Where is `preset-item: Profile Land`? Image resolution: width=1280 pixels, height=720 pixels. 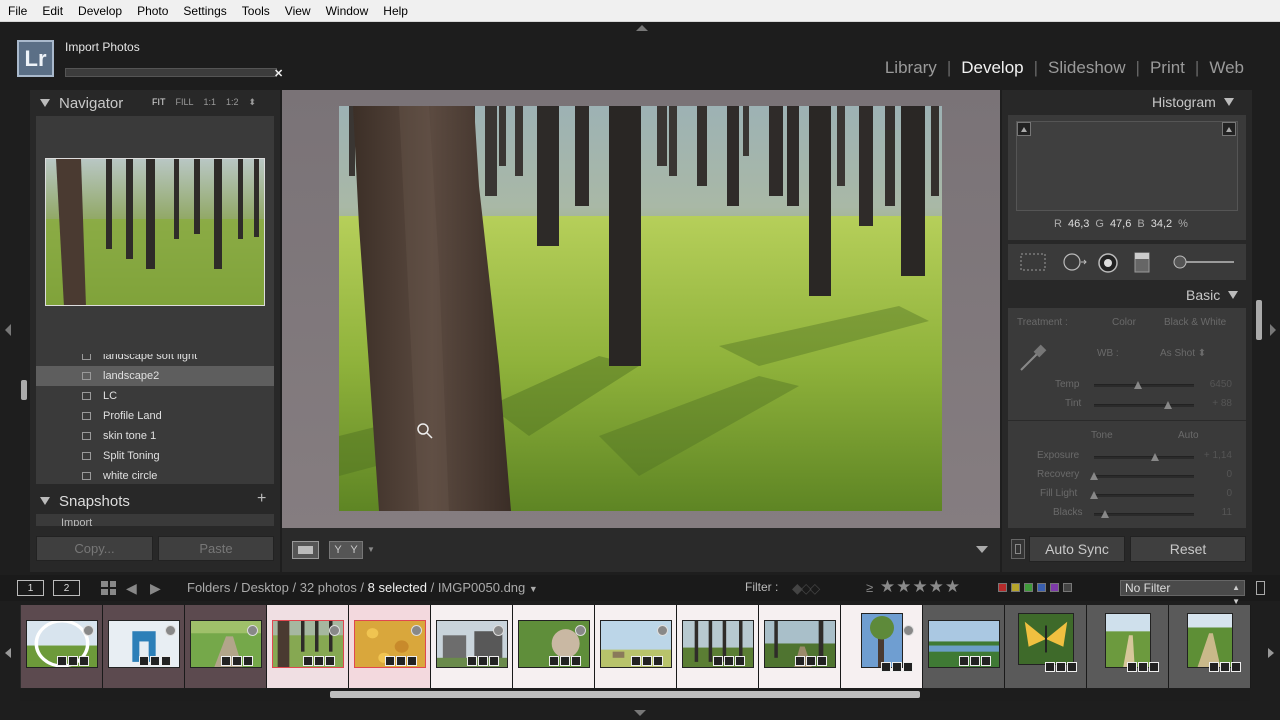 preset-item: Profile Land is located at coordinates (155, 416).